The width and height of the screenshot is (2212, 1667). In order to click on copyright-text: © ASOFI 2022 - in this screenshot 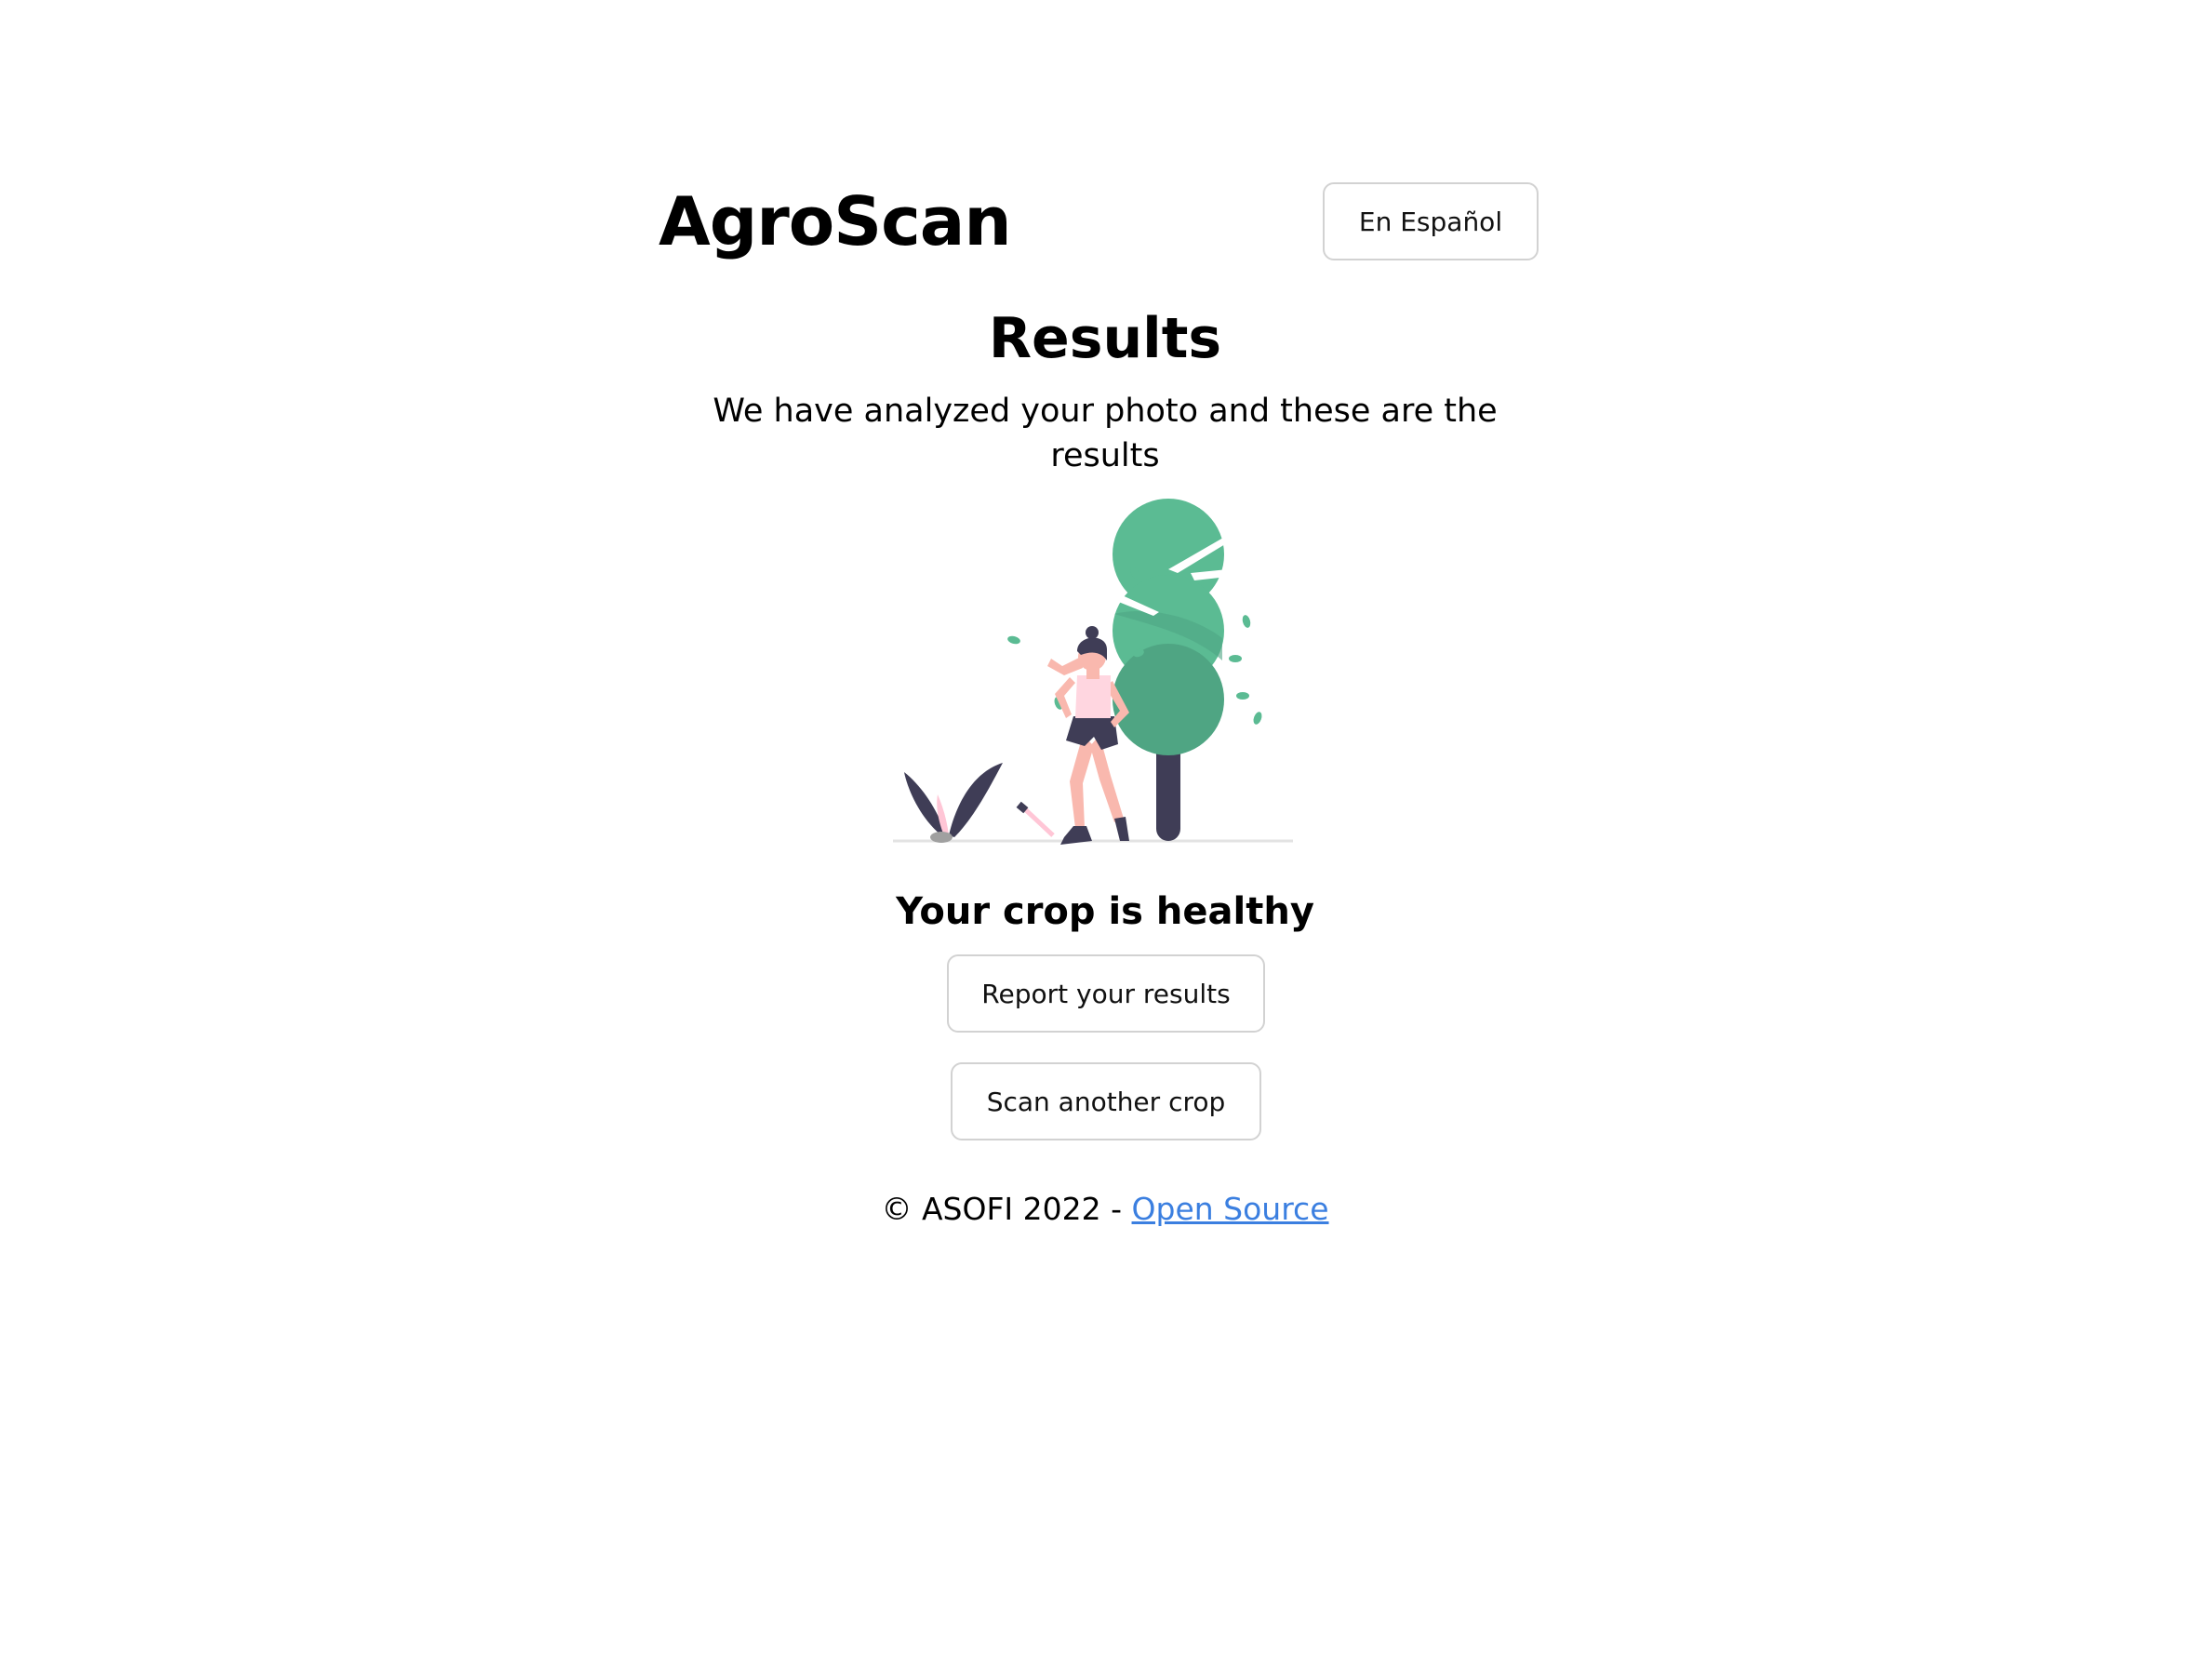, I will do `click(1006, 1209)`.